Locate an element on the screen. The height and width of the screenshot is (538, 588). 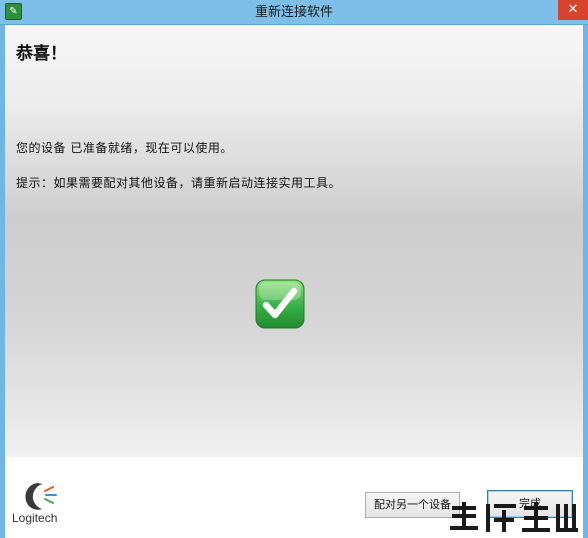
title-bar: ✎ 重新连接软件 ✕ is located at coordinates (294, 12).